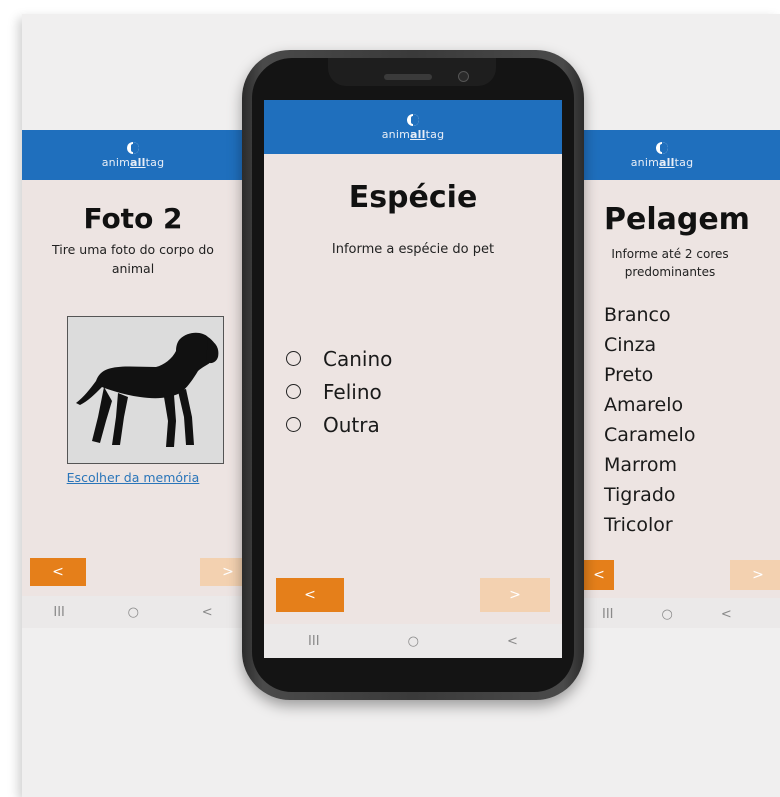  Describe the element at coordinates (413, 197) in the screenshot. I see `page-title: Espécie` at that location.